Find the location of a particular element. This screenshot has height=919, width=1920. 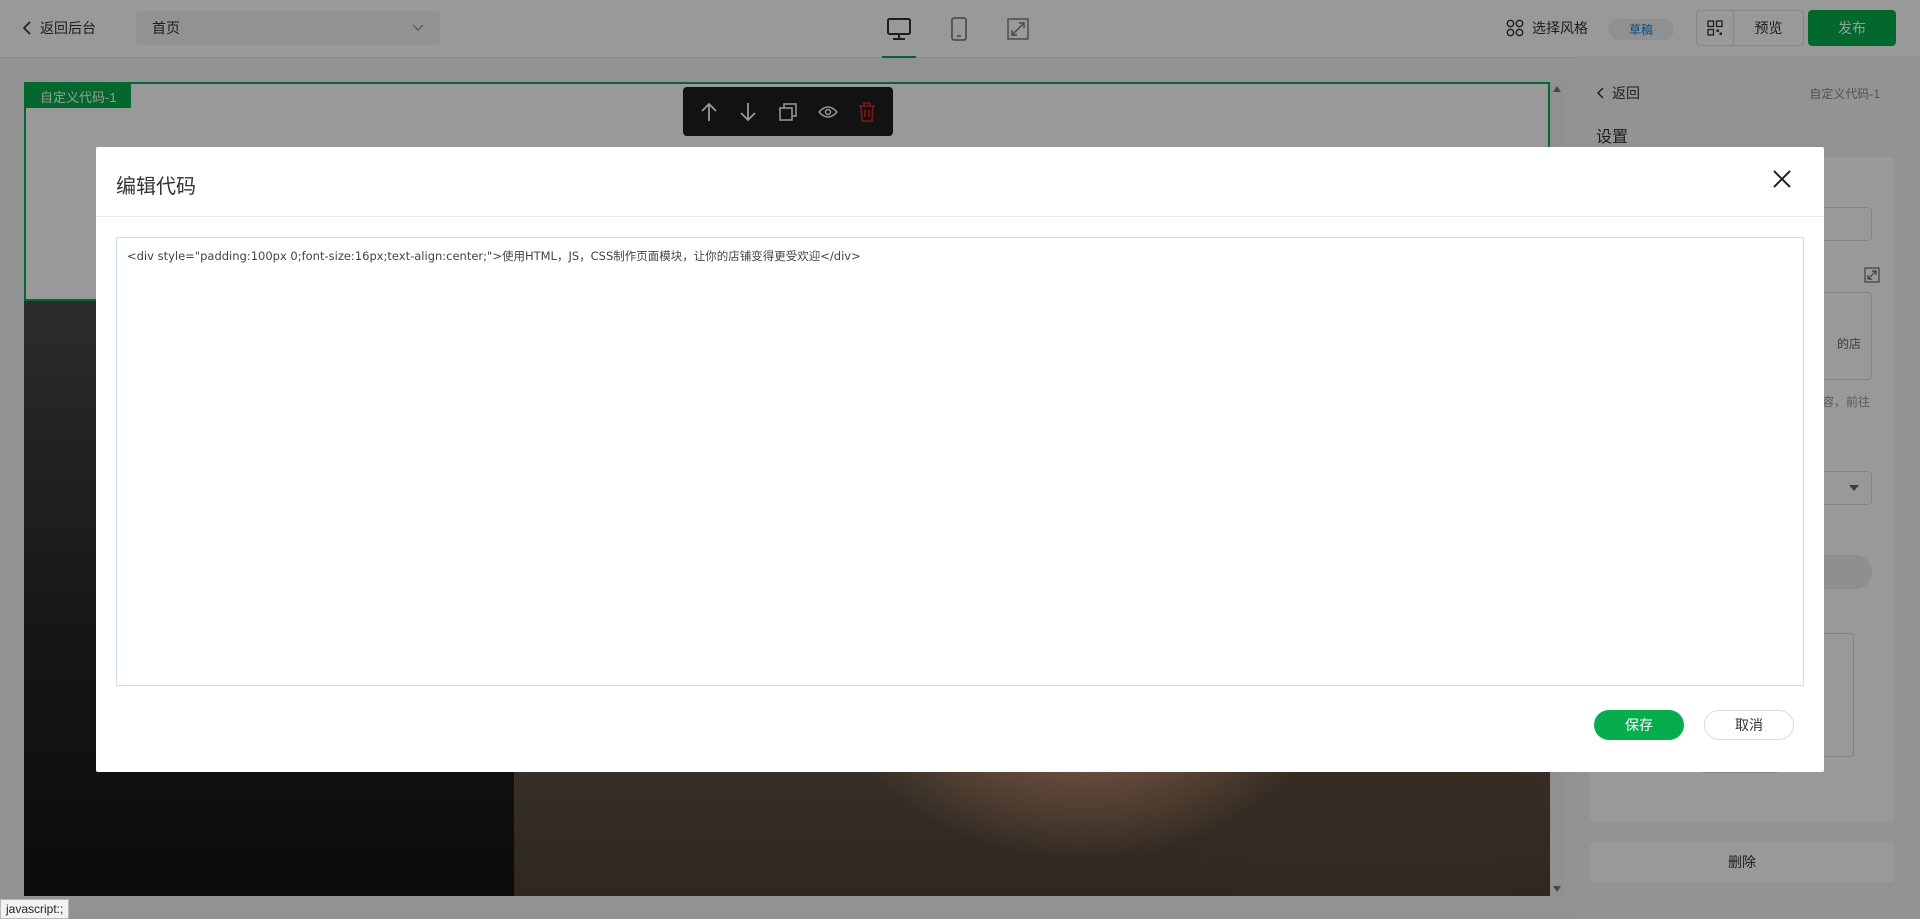

link-status-tooltip: javascript:; is located at coordinates (35, 909).